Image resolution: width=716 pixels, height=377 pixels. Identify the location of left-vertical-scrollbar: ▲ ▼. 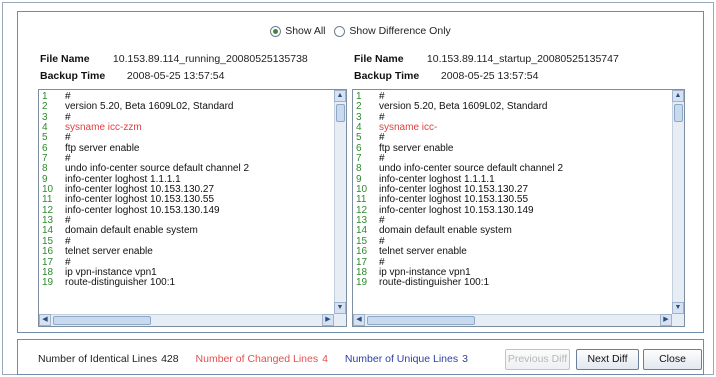
(340, 202).